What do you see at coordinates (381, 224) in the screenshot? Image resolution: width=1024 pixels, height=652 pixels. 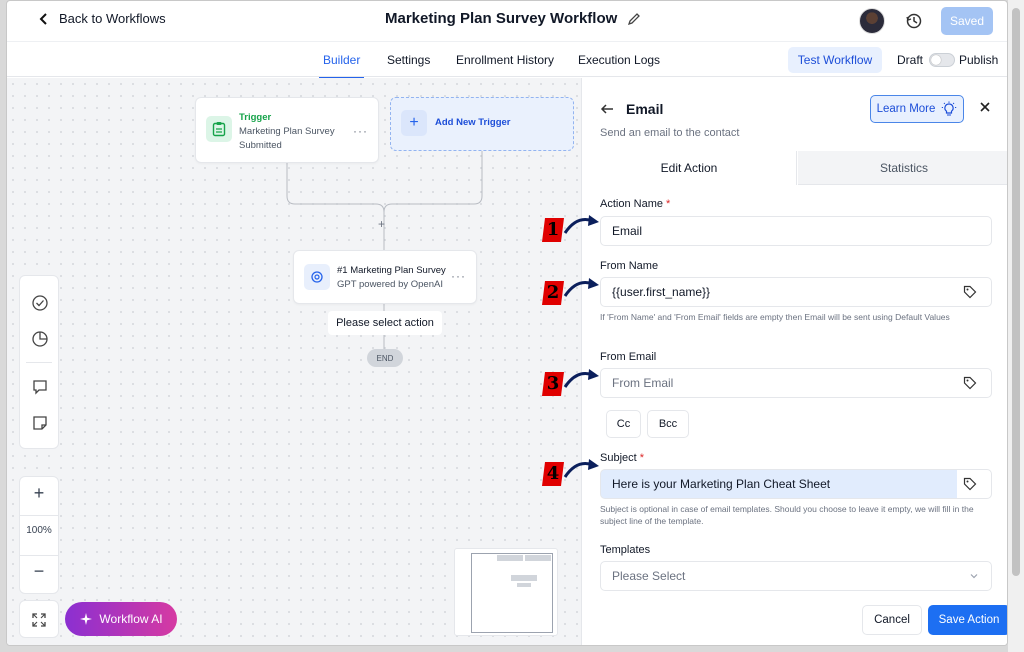 I see `add-step-icon: +` at bounding box center [381, 224].